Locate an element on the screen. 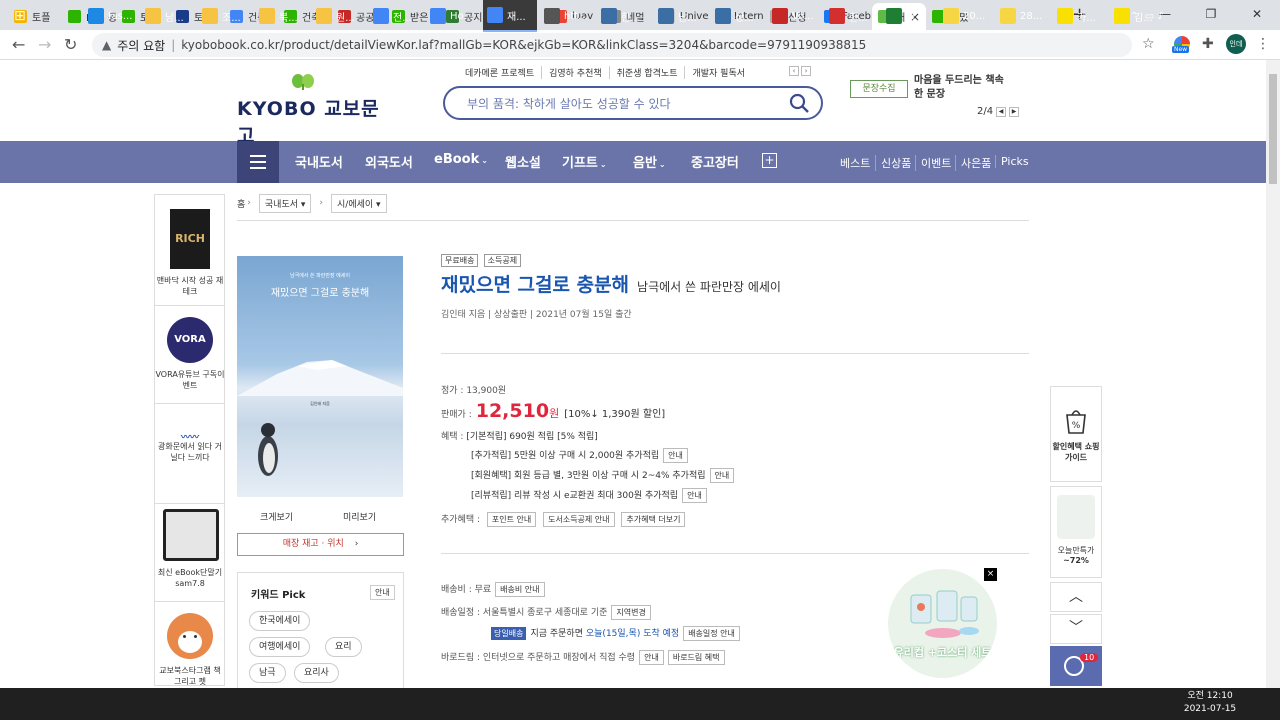 Image resolution: width=1280 pixels, height=720 pixels. keyword-chip: 한국에세이 is located at coordinates (280, 621).